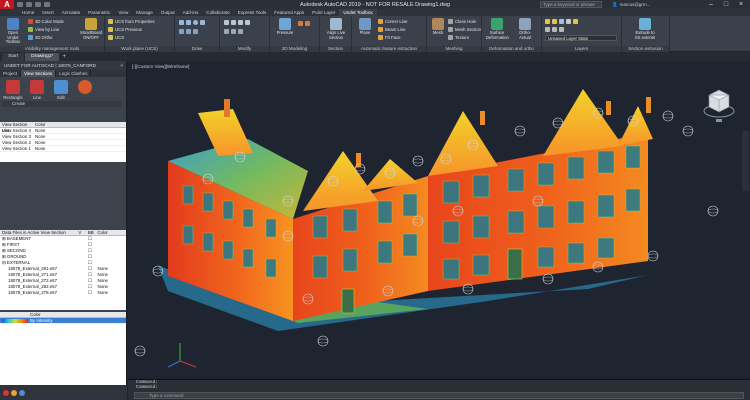 The image size is (750, 400). I want to click on section-icon, so click(336, 24).